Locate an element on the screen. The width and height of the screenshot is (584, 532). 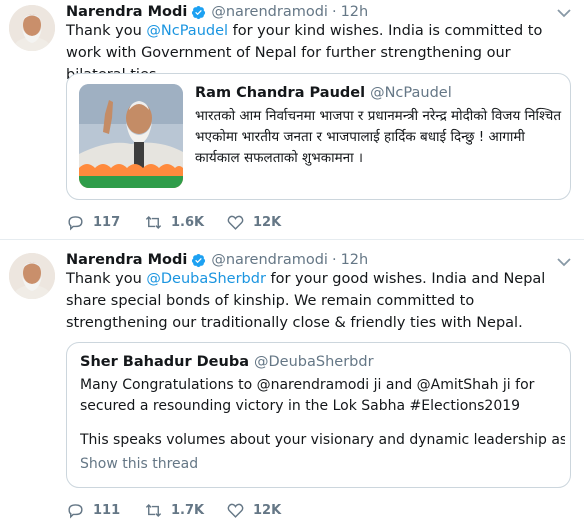
tweet-actions: 117 1.6K 12K is located at coordinates (186, 222).